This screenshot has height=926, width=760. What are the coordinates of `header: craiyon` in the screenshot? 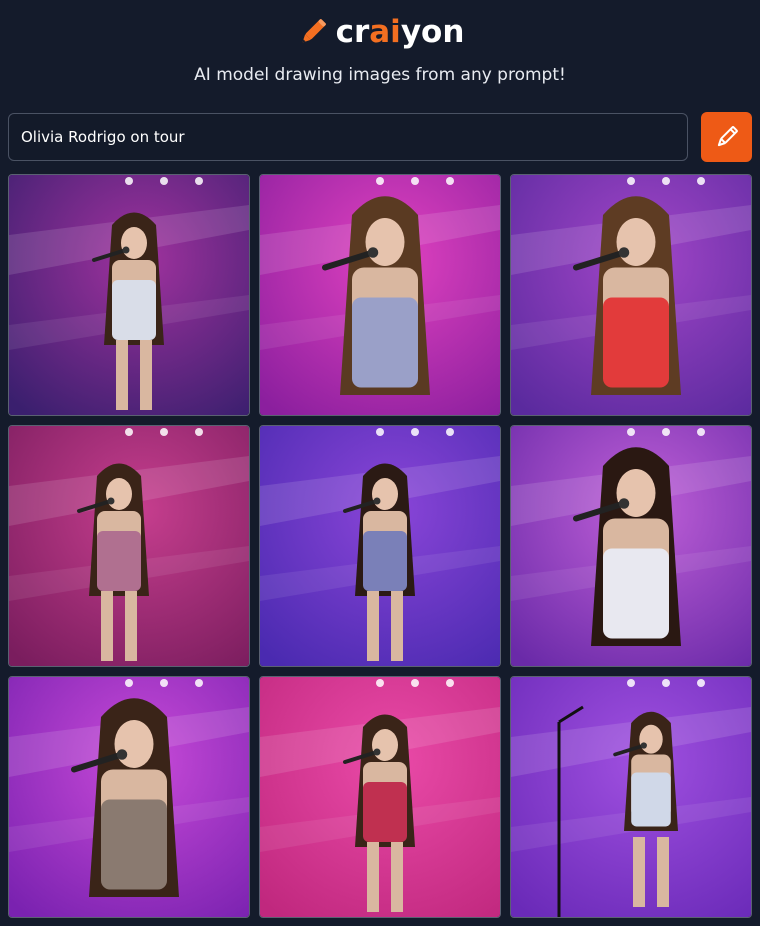 It's located at (380, 32).